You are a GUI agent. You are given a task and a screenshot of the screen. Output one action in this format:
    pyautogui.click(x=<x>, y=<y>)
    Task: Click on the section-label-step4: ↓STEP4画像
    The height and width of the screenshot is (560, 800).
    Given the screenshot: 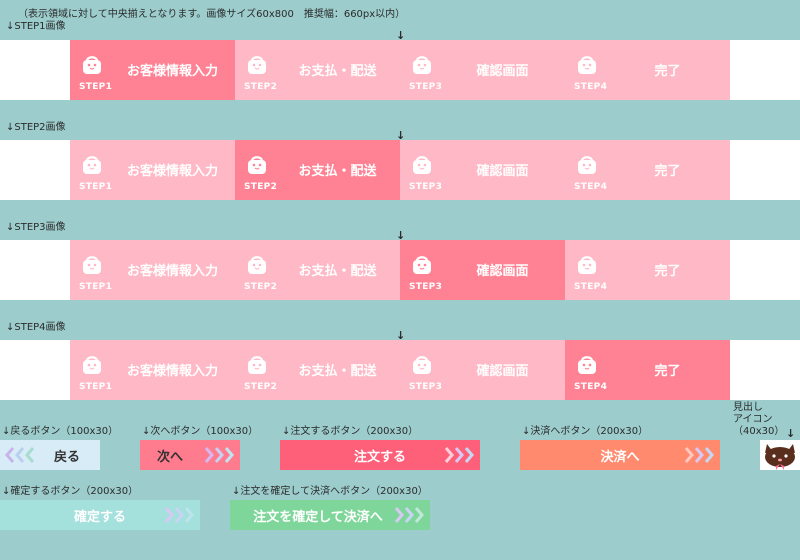 What is the action you would take?
    pyautogui.click(x=36, y=327)
    